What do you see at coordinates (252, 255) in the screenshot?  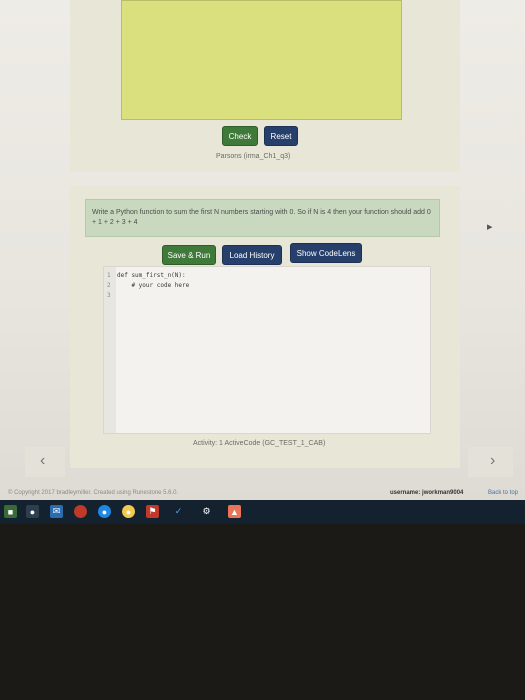 I see `load-history-button: Load History` at bounding box center [252, 255].